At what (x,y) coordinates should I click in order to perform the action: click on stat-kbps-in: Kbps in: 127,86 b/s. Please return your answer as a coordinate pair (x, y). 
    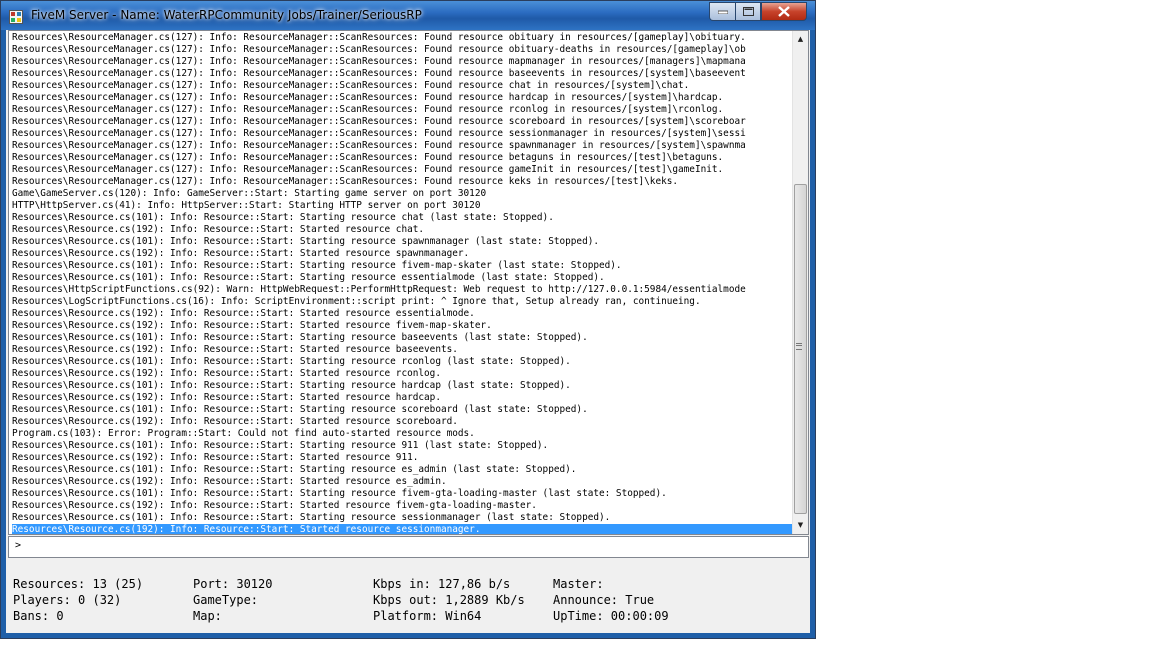
    Looking at the image, I should click on (442, 584).